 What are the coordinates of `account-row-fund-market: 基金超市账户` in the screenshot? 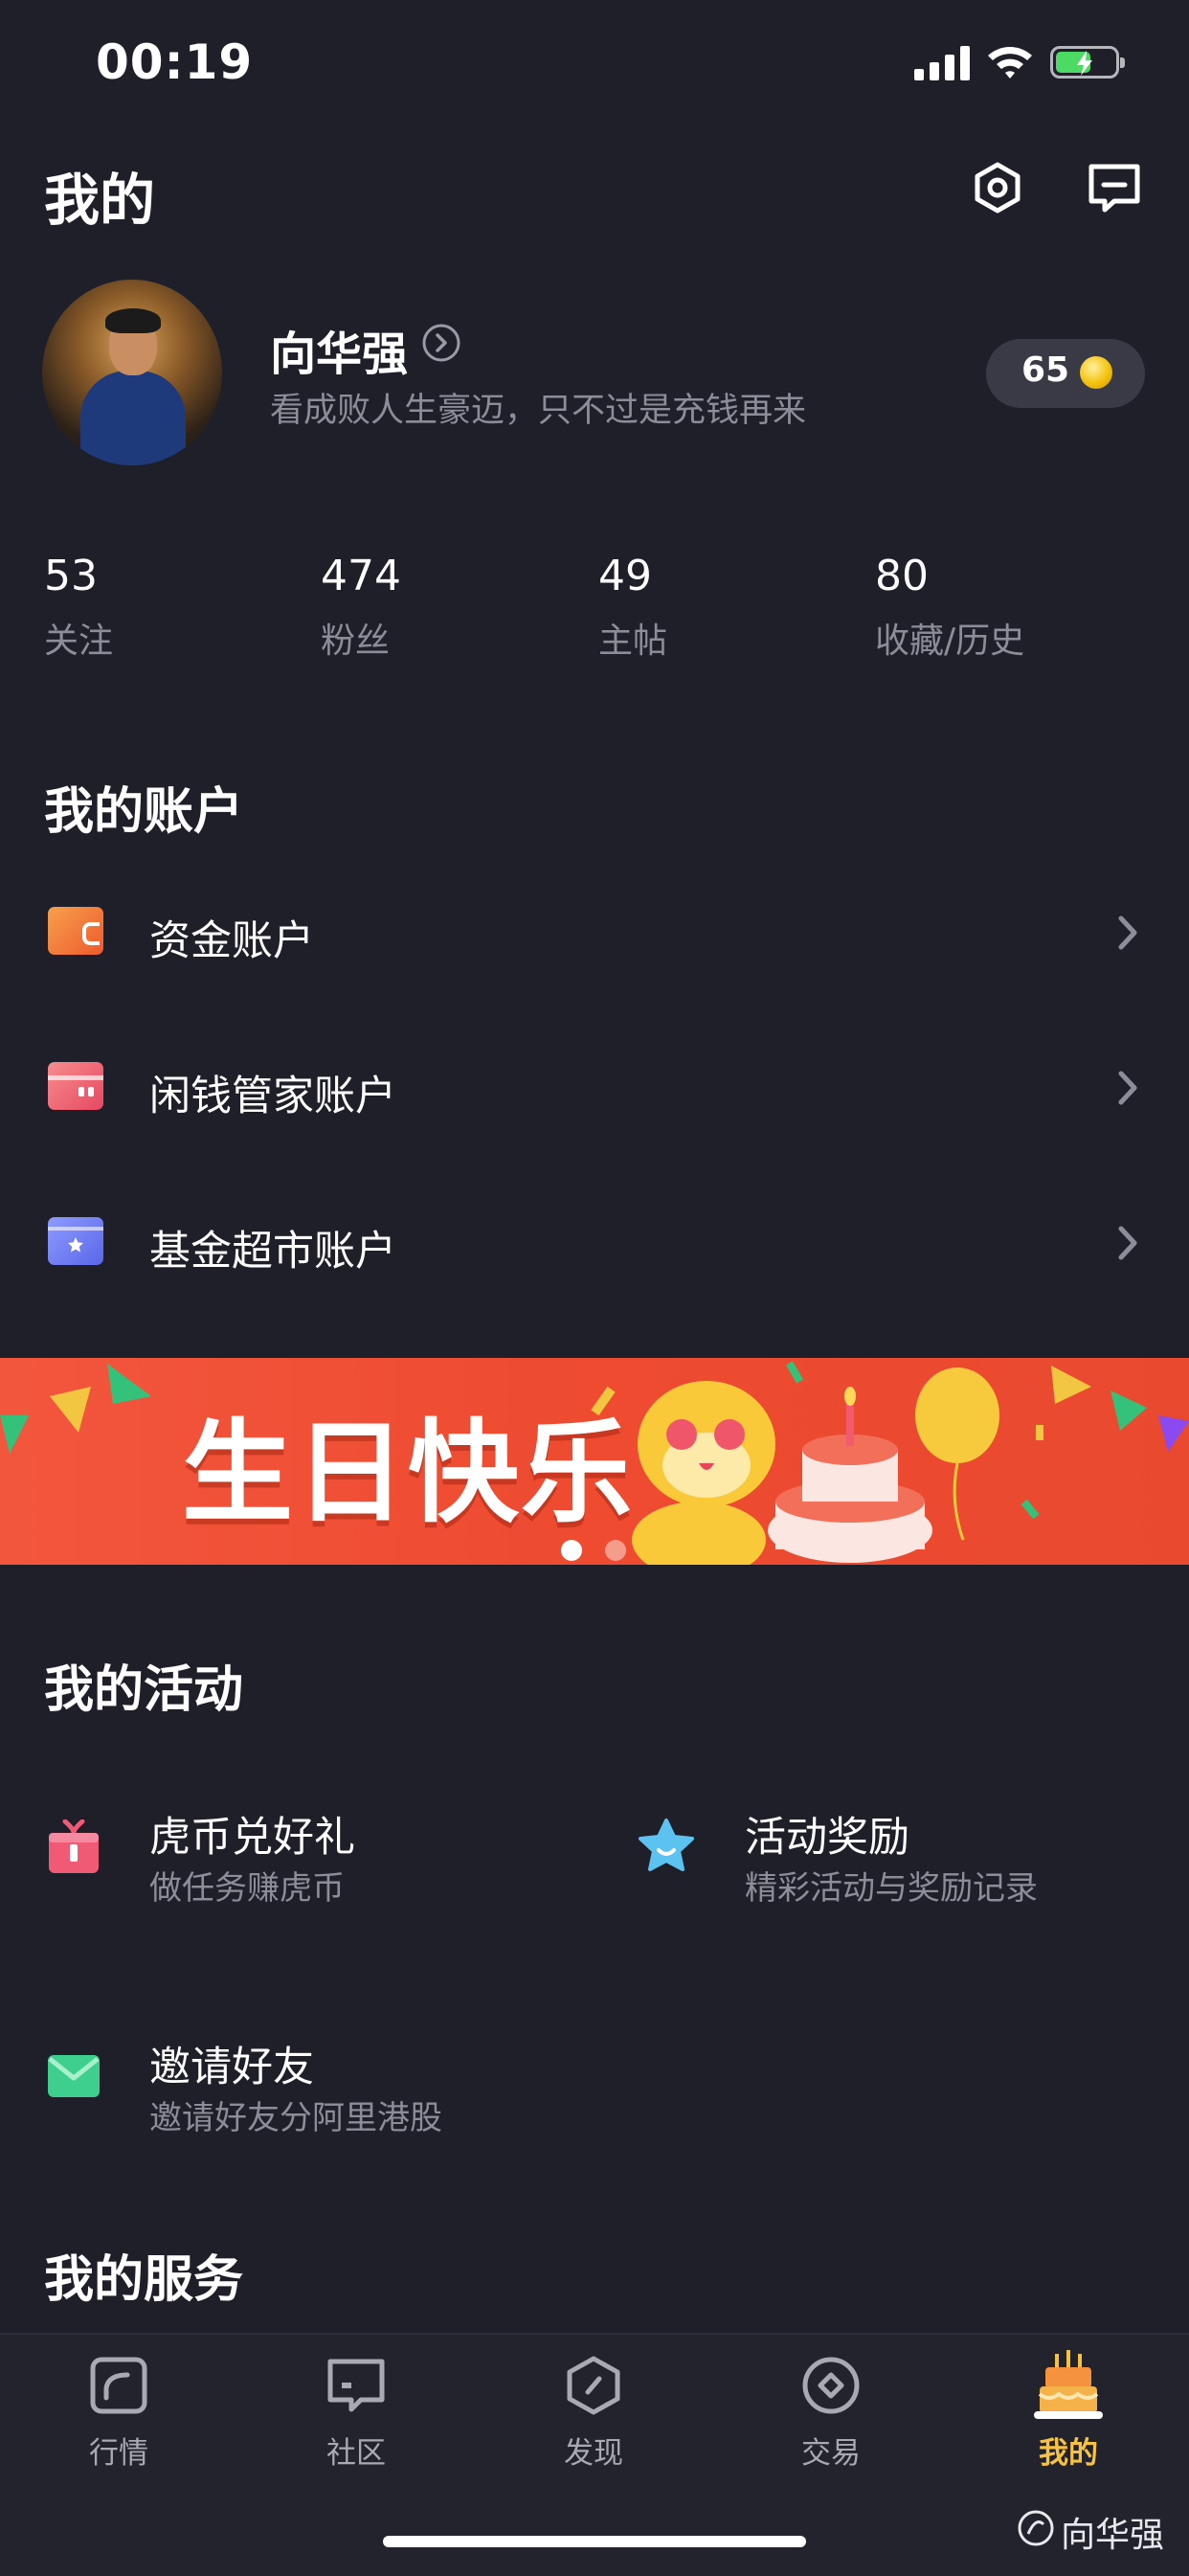 It's located at (594, 1244).